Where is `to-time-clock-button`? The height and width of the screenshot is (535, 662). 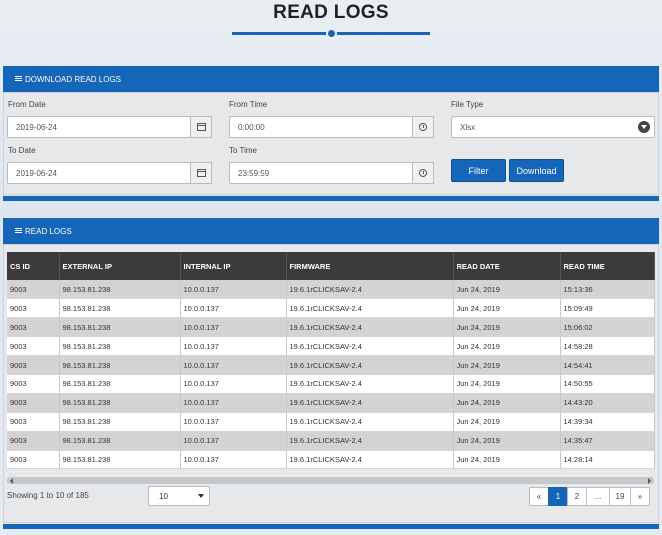
to-time-clock-button is located at coordinates (423, 173).